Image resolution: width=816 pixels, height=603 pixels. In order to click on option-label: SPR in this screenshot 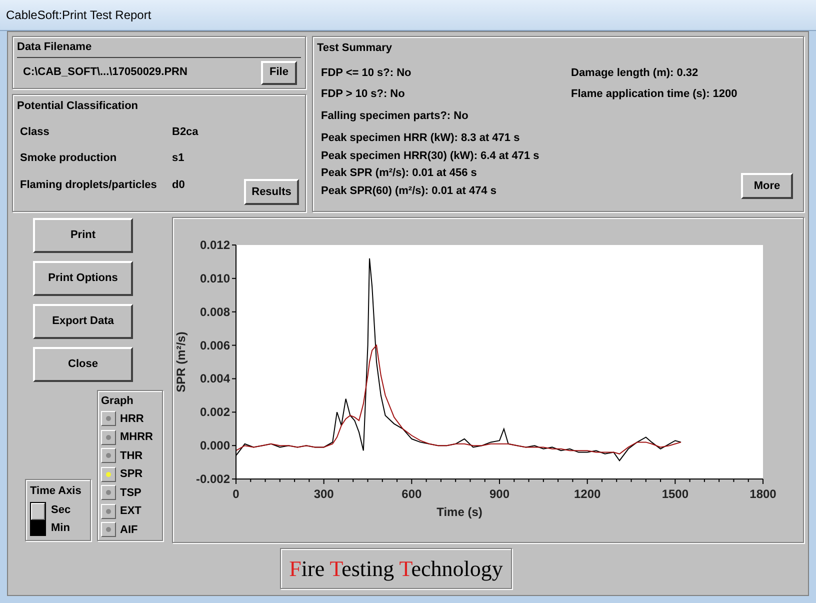, I will do `click(131, 474)`.